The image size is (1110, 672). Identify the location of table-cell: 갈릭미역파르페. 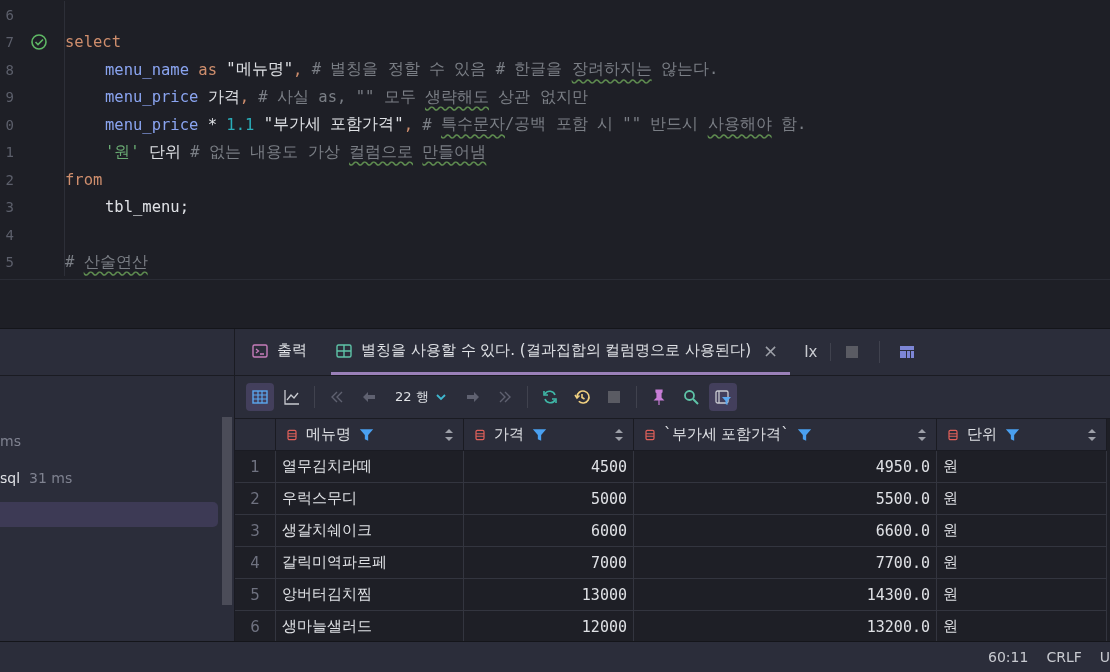
(370, 563).